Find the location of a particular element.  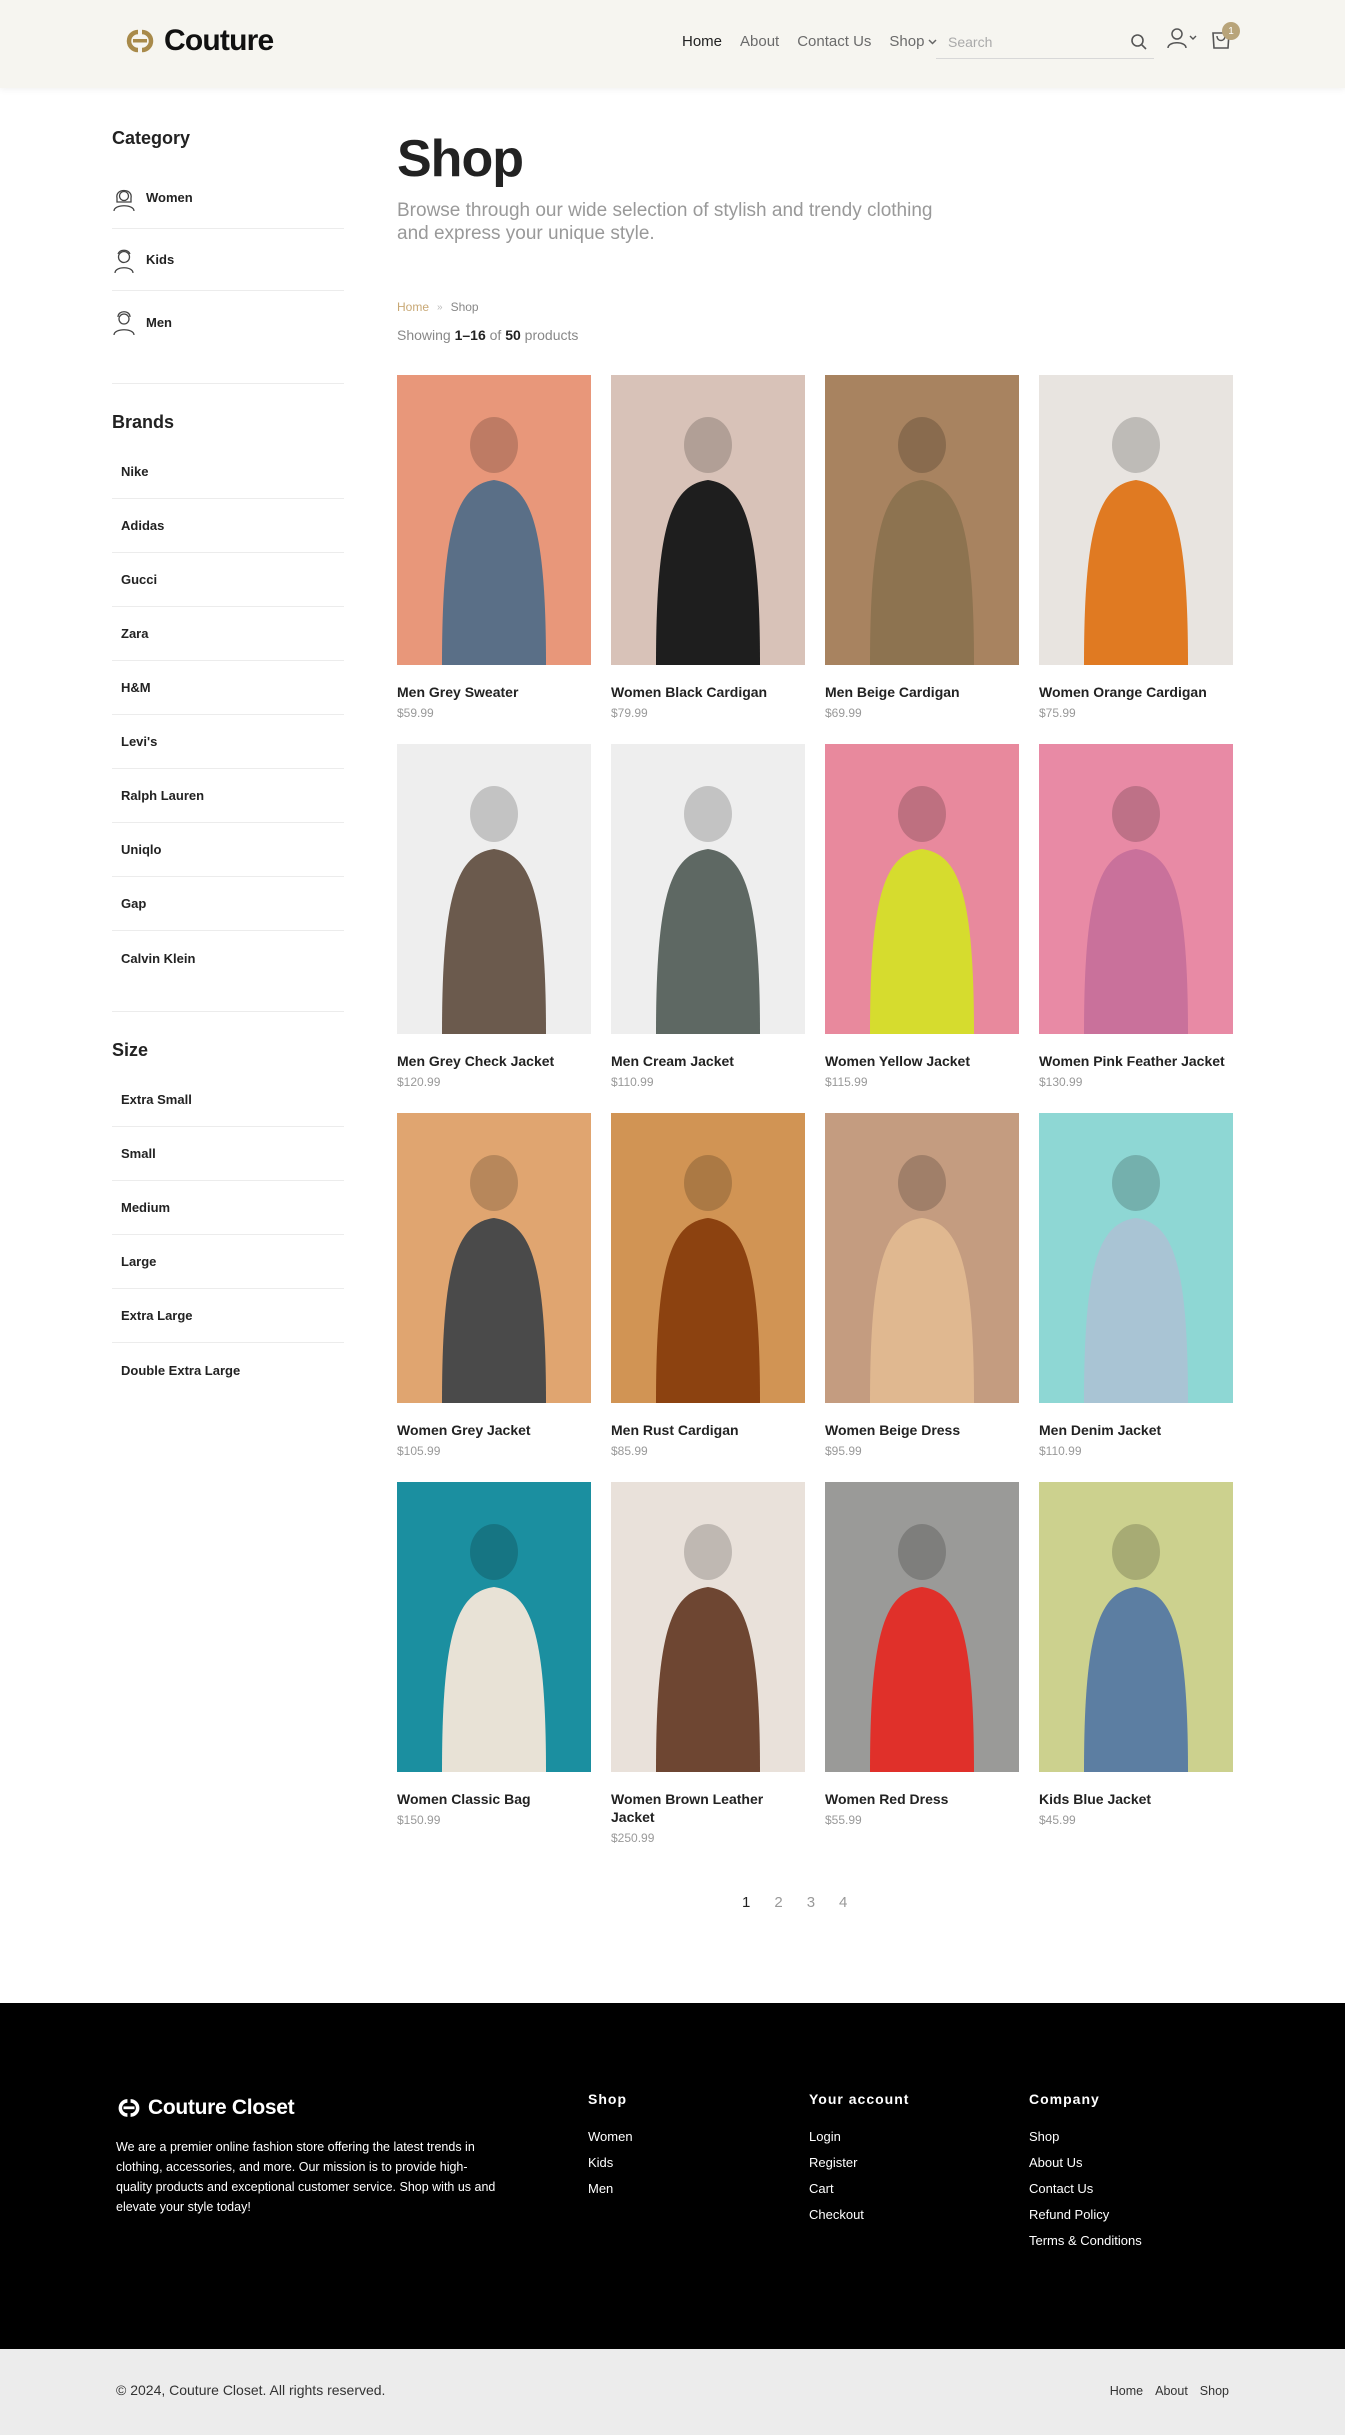

product-name: Men Cream Jacket is located at coordinates (708, 1061).